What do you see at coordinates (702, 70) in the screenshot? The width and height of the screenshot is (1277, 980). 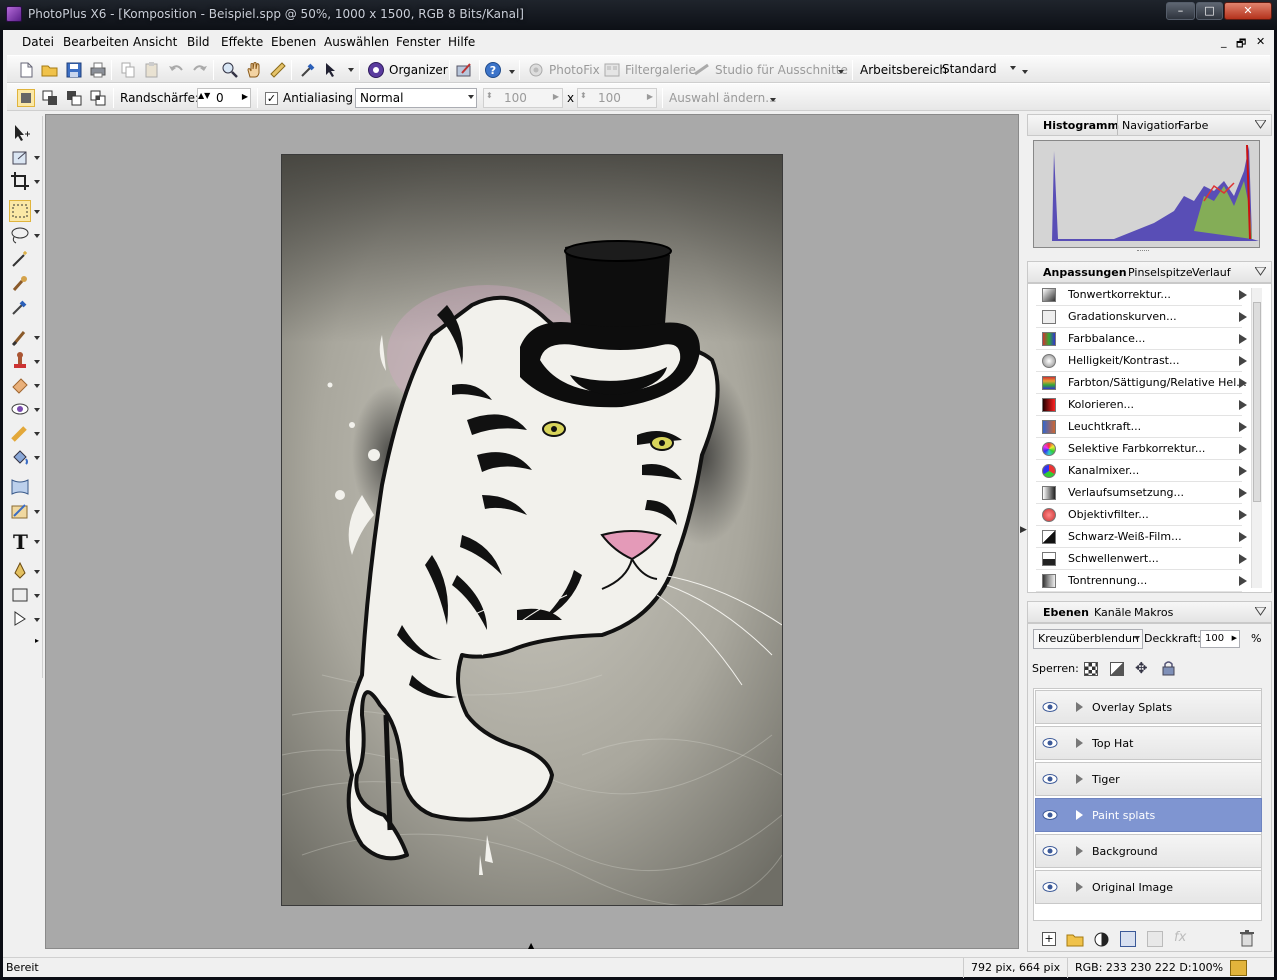 I see `studio-icon` at bounding box center [702, 70].